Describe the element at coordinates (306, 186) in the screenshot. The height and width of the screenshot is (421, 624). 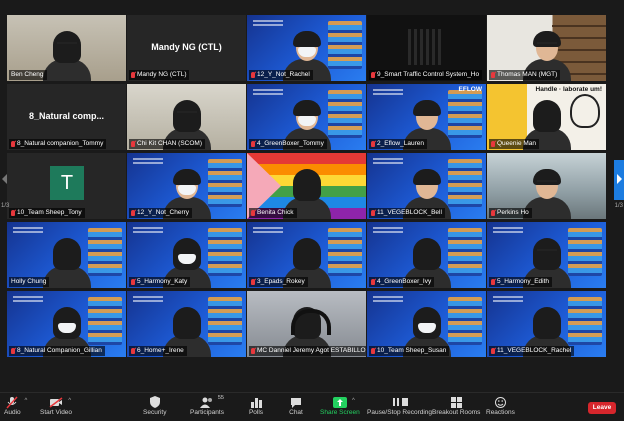
I see `participant-tile: Benita Chick` at that location.